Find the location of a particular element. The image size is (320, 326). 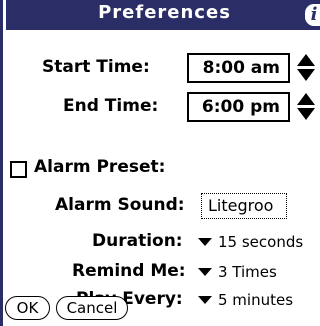

end-time-field: 6:00 pm is located at coordinates (238, 107).